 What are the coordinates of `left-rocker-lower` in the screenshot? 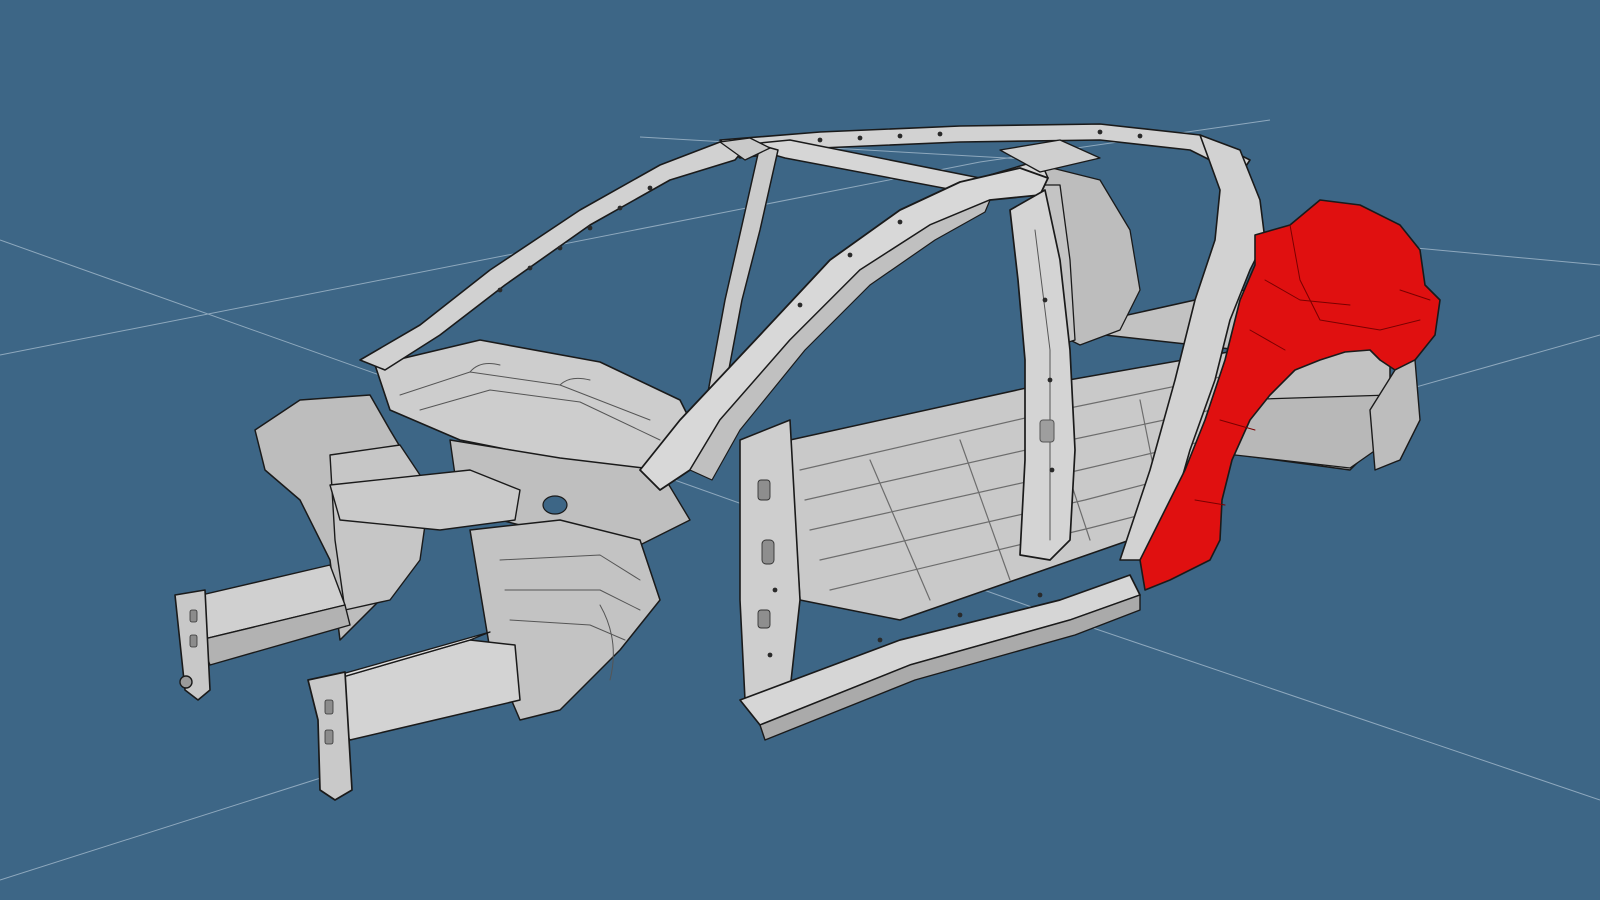 It's located at (950, 667).